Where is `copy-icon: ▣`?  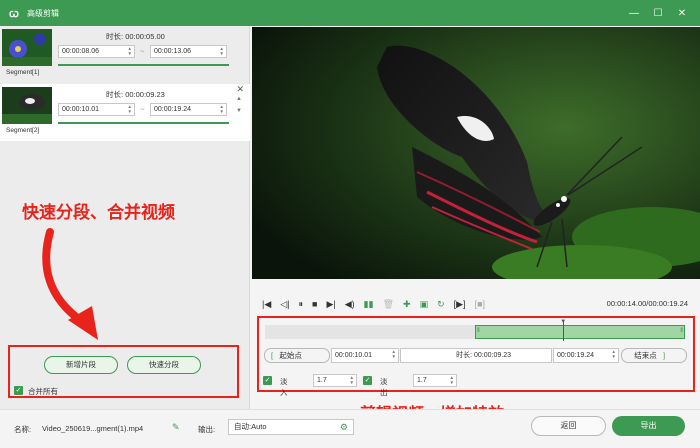
copy-icon: ▣ is located at coordinates (424, 304).